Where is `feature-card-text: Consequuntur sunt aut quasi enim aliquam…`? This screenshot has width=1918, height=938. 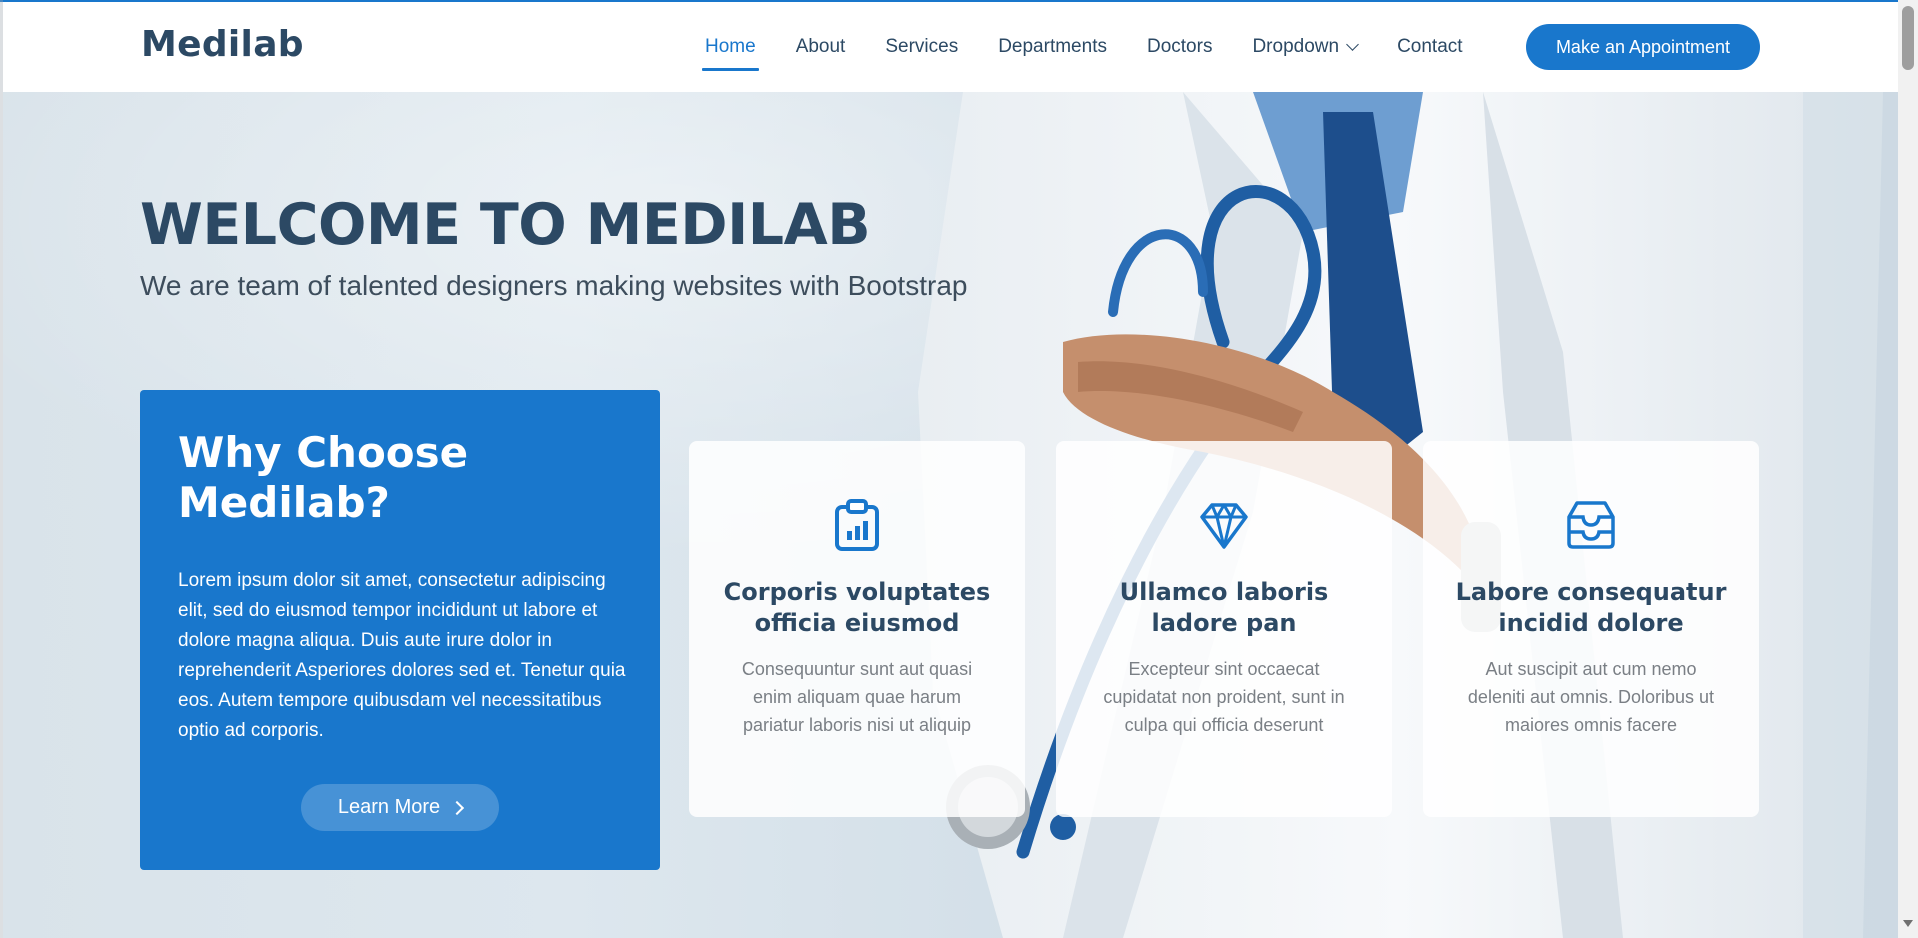
feature-card-text: Consequuntur sunt aut quasi enim aliquam… is located at coordinates (857, 697).